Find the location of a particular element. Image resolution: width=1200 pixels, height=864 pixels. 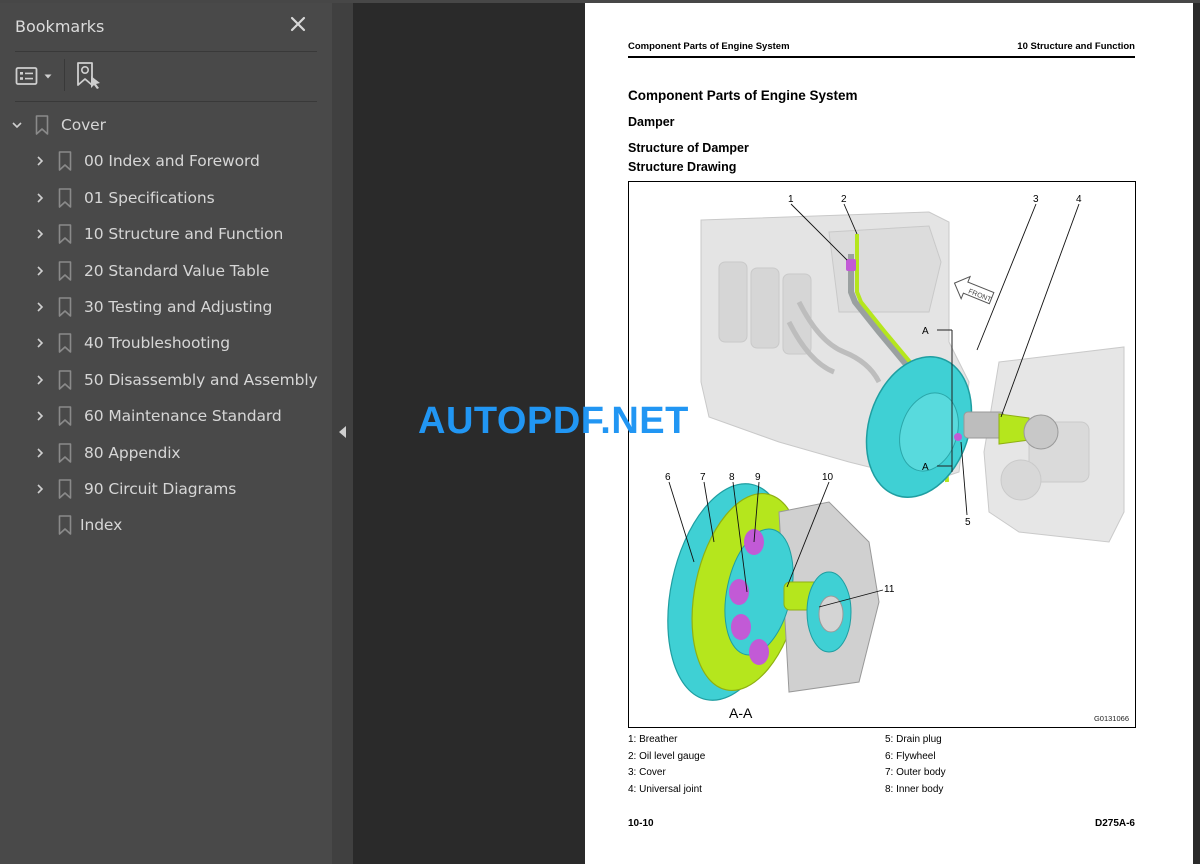

transmission-outline is located at coordinates (1054, 444).